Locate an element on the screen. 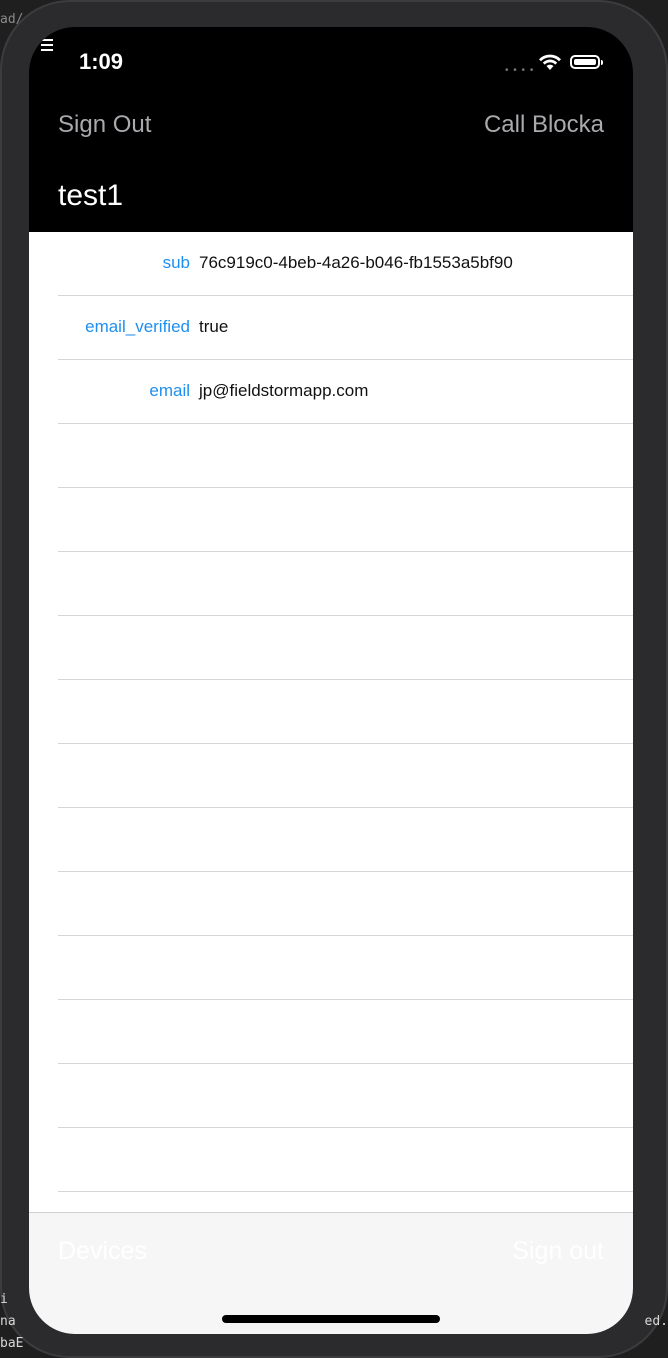 The height and width of the screenshot is (1358, 668). call-blocka-button: Call Blocka is located at coordinates (544, 125).